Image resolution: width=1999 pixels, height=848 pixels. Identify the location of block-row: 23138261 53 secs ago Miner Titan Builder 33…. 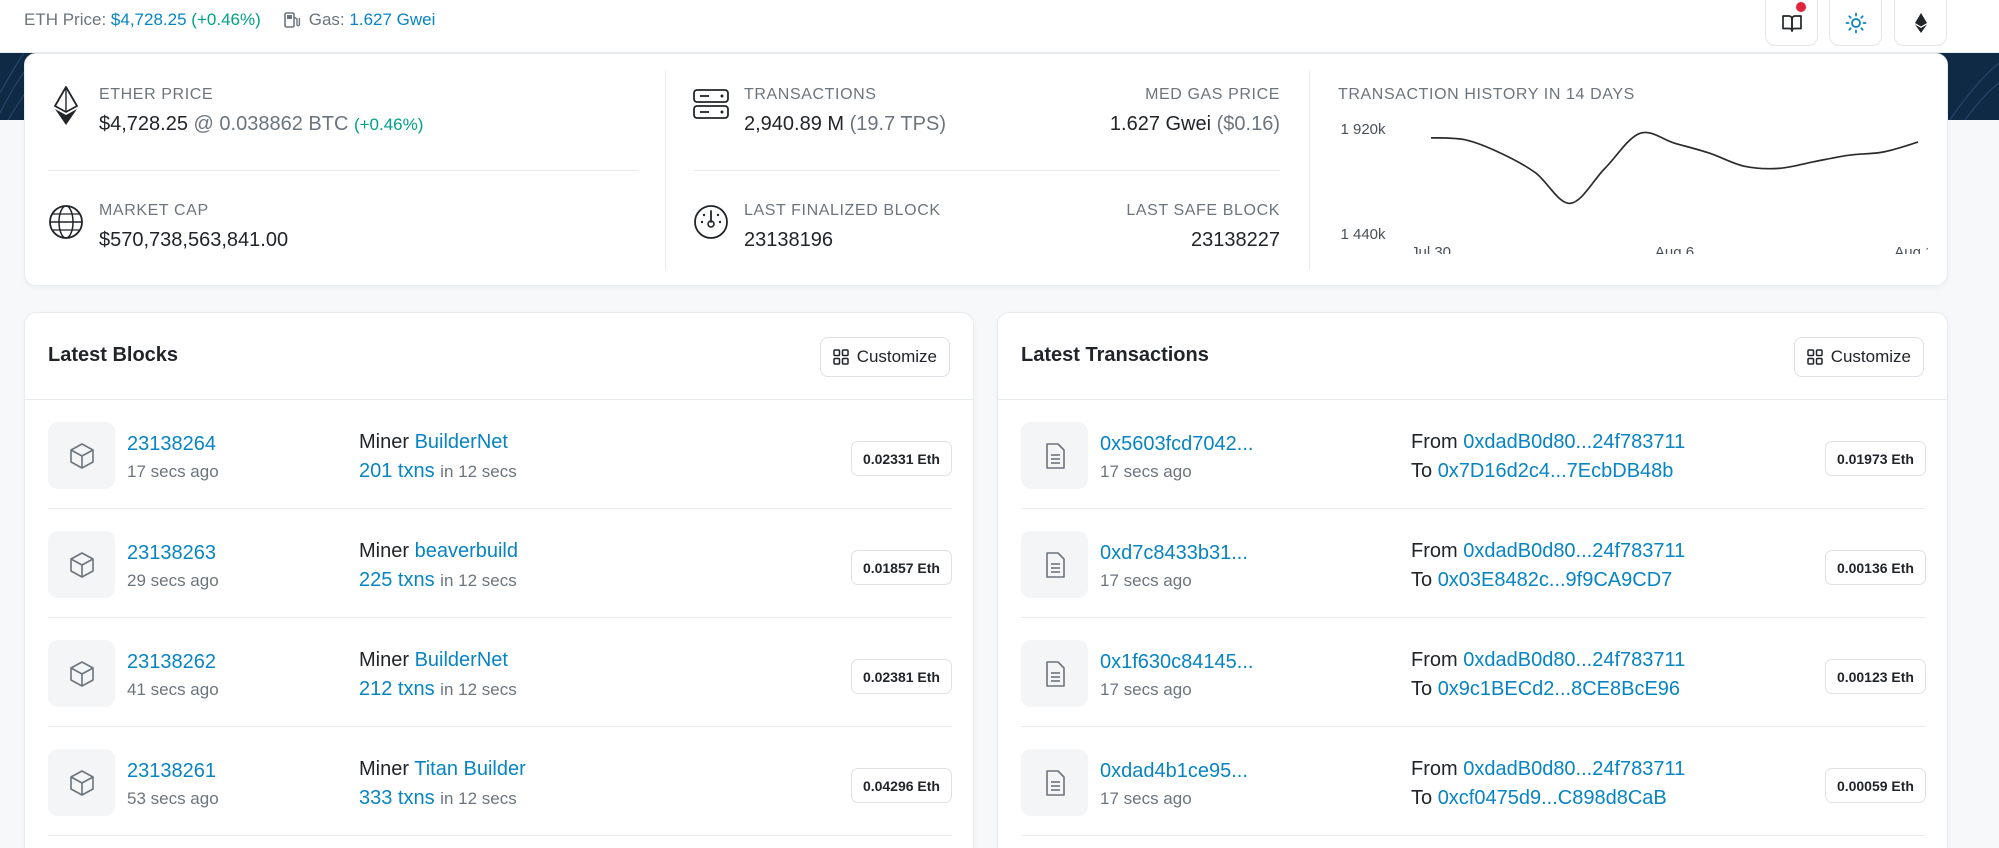
(500, 781).